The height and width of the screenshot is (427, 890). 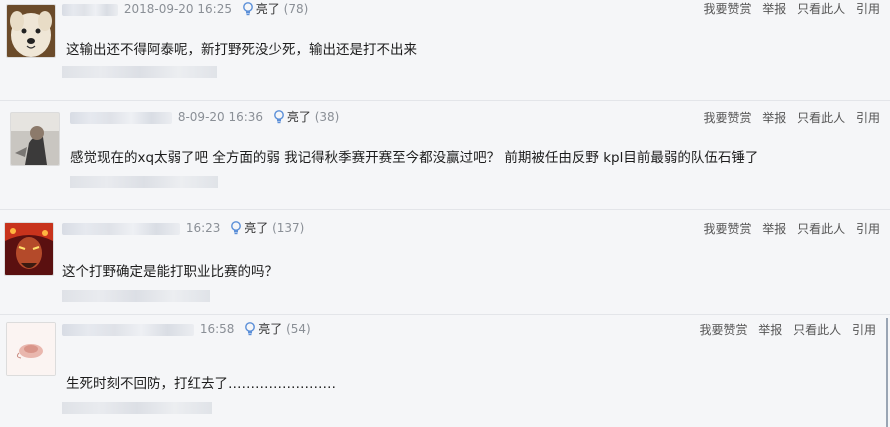 What do you see at coordinates (887, 372) in the screenshot?
I see `scrollbar-edge` at bounding box center [887, 372].